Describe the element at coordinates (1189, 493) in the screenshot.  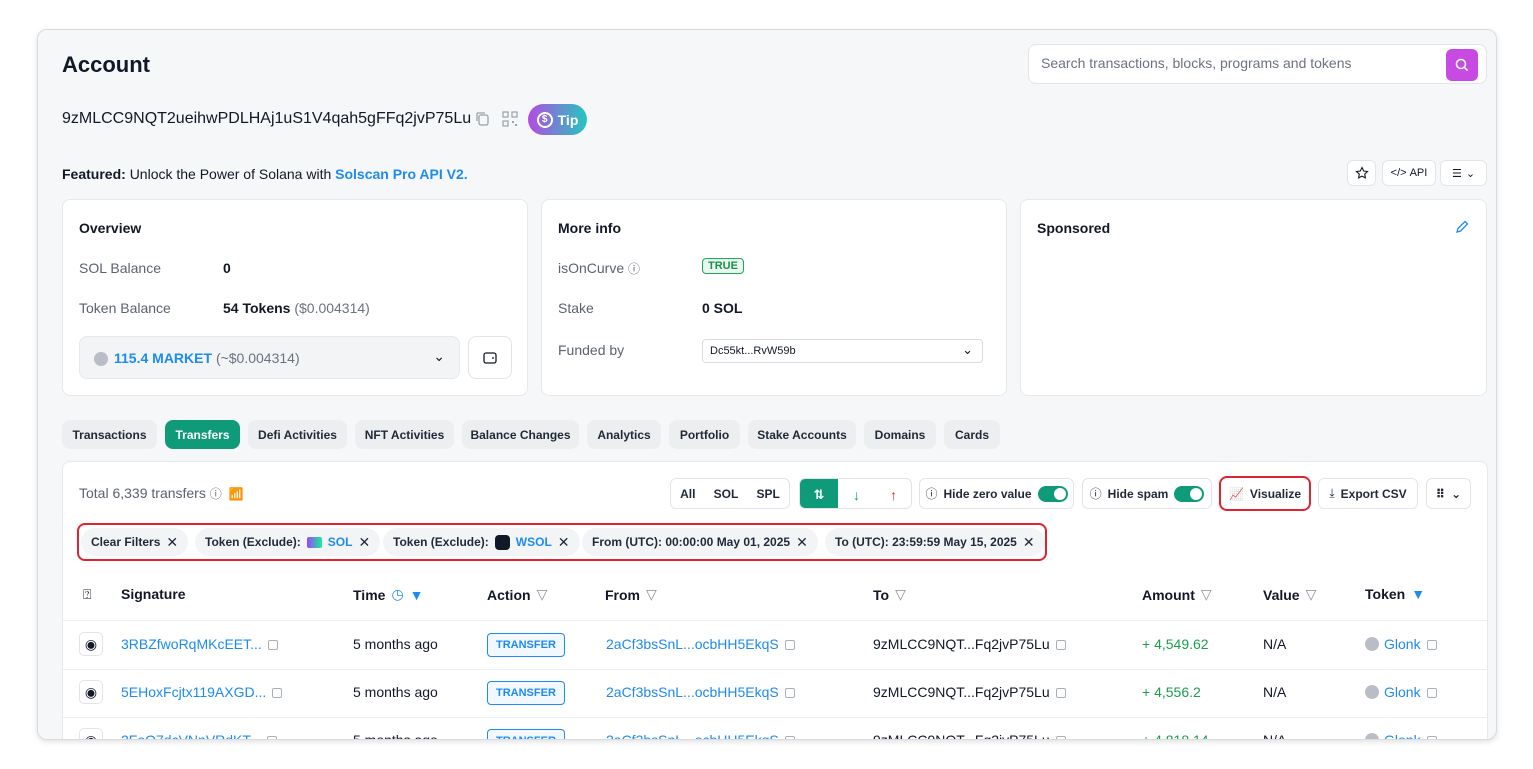
I see `hide-spam-switch` at that location.